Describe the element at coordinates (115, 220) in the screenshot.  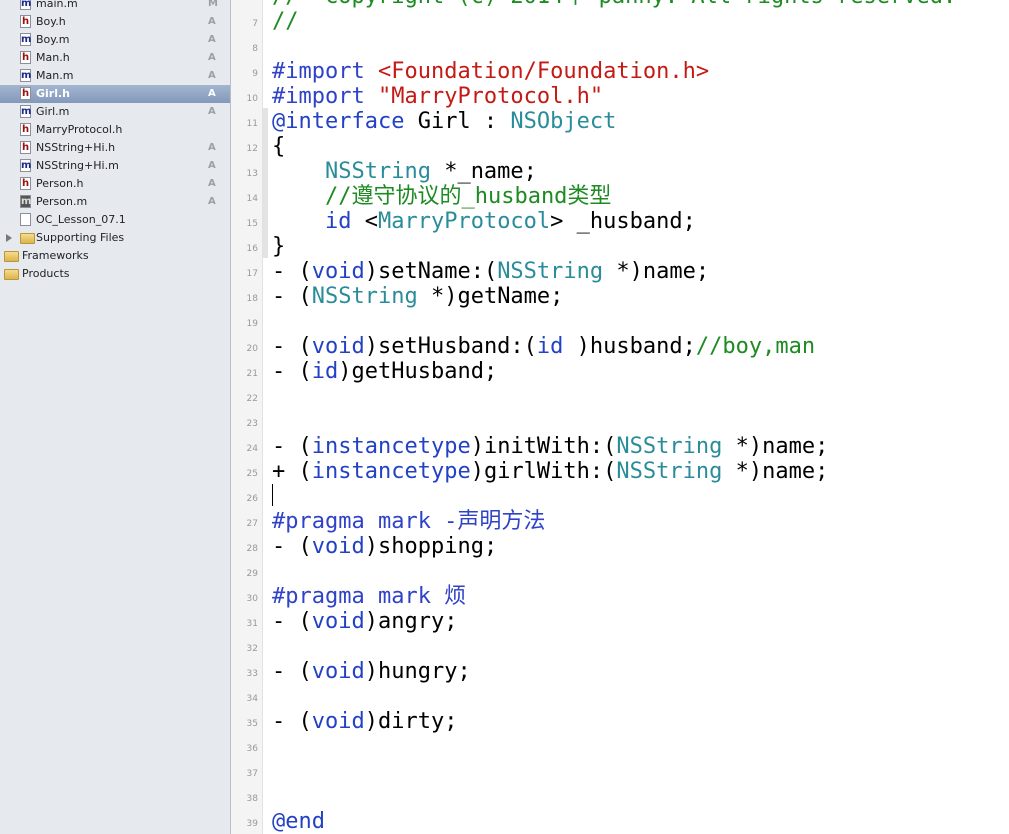
I see `navigator-item: OC_Lesson_07.1` at that location.